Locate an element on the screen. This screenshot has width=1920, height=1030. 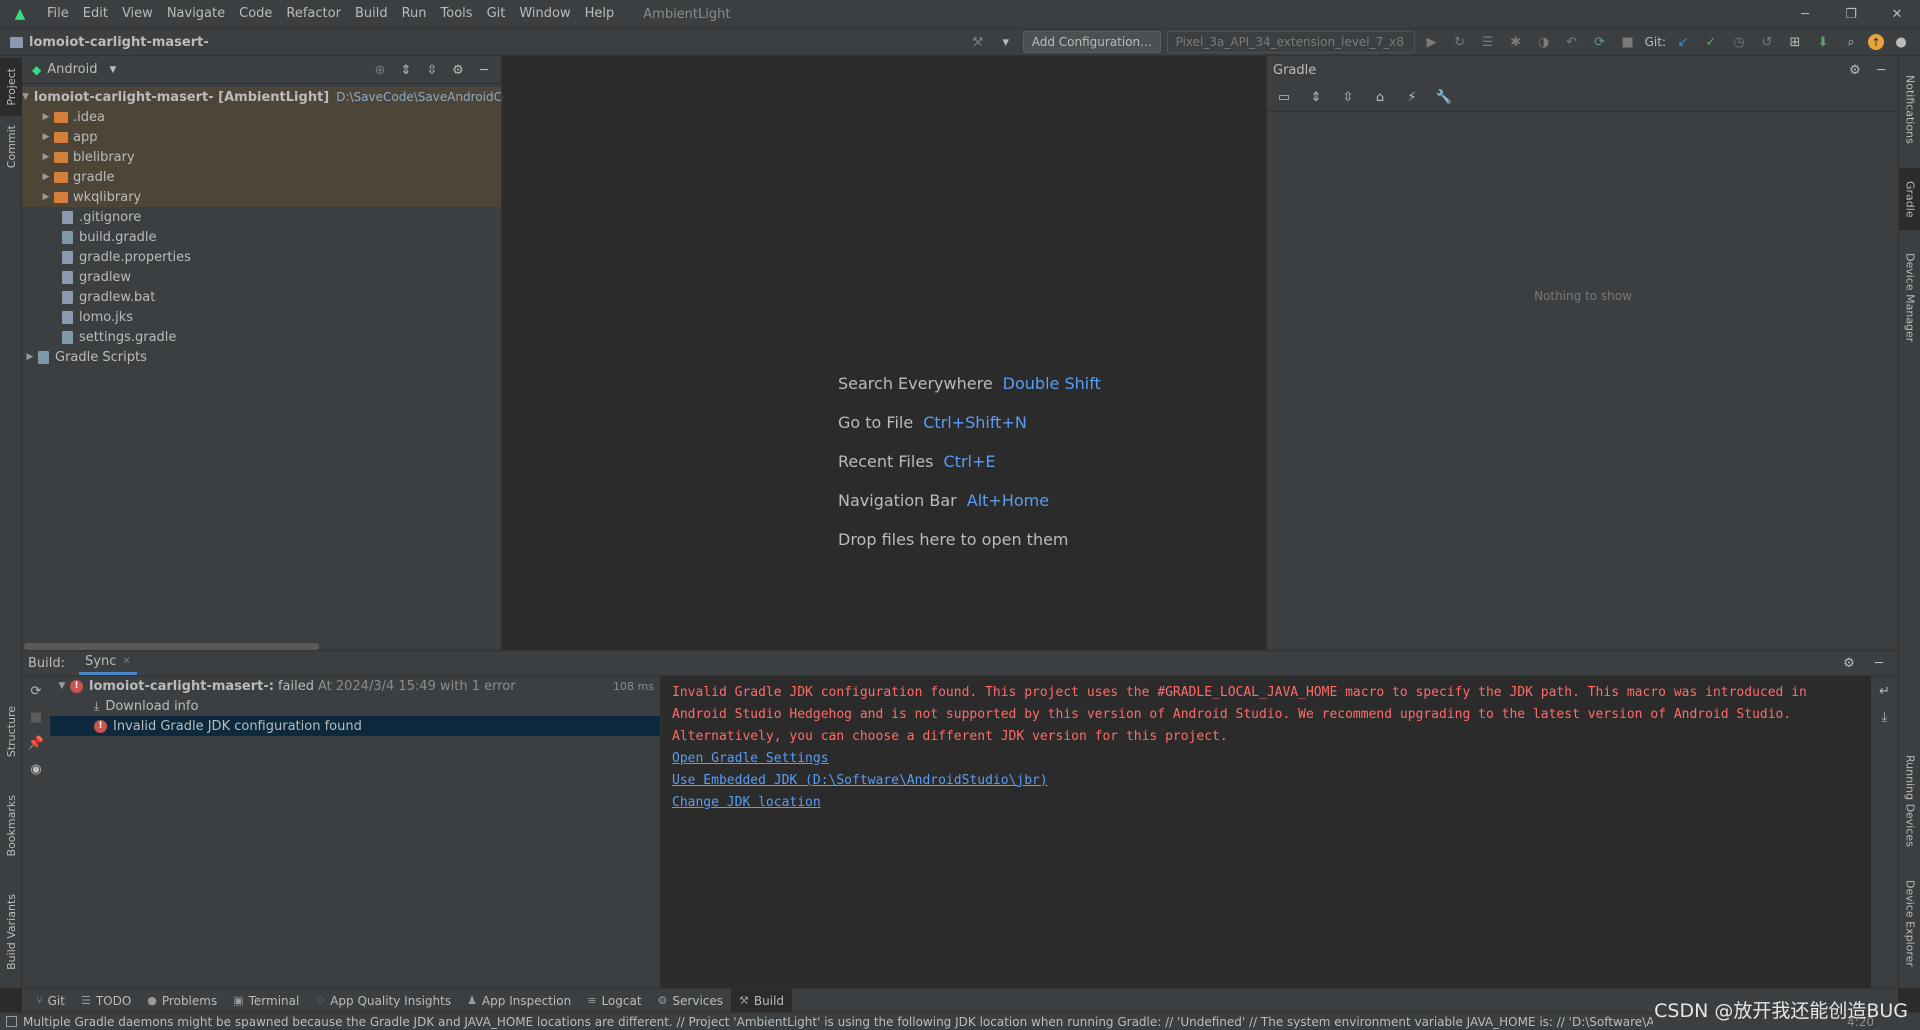
profile-icon: ◑ is located at coordinates (1544, 42).